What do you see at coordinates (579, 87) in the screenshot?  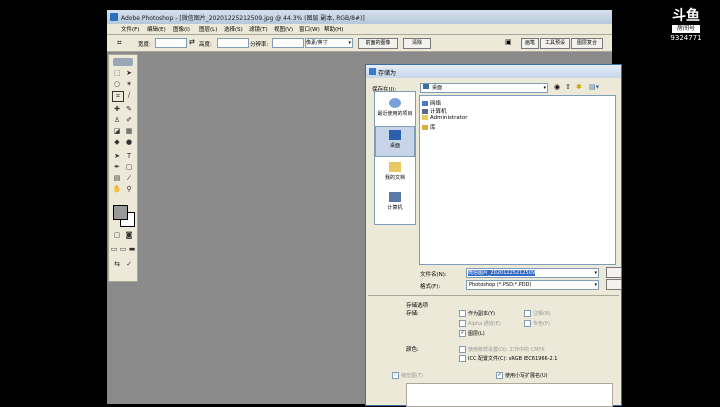 I see `new-folder-icon: ✱` at bounding box center [579, 87].